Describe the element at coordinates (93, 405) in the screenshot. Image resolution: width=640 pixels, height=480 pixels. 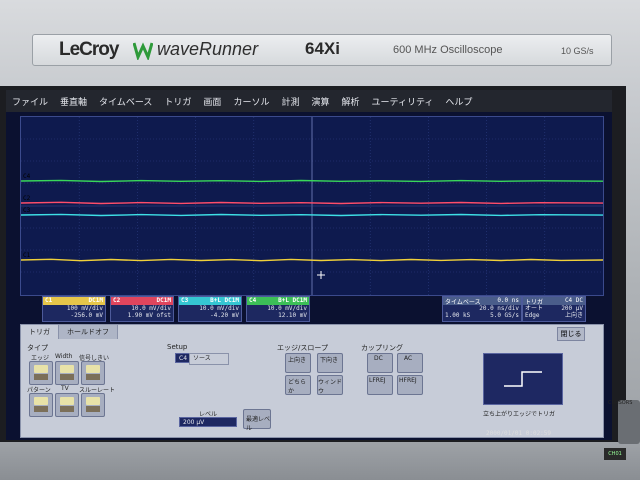
I see `type-slewrate-button` at that location.